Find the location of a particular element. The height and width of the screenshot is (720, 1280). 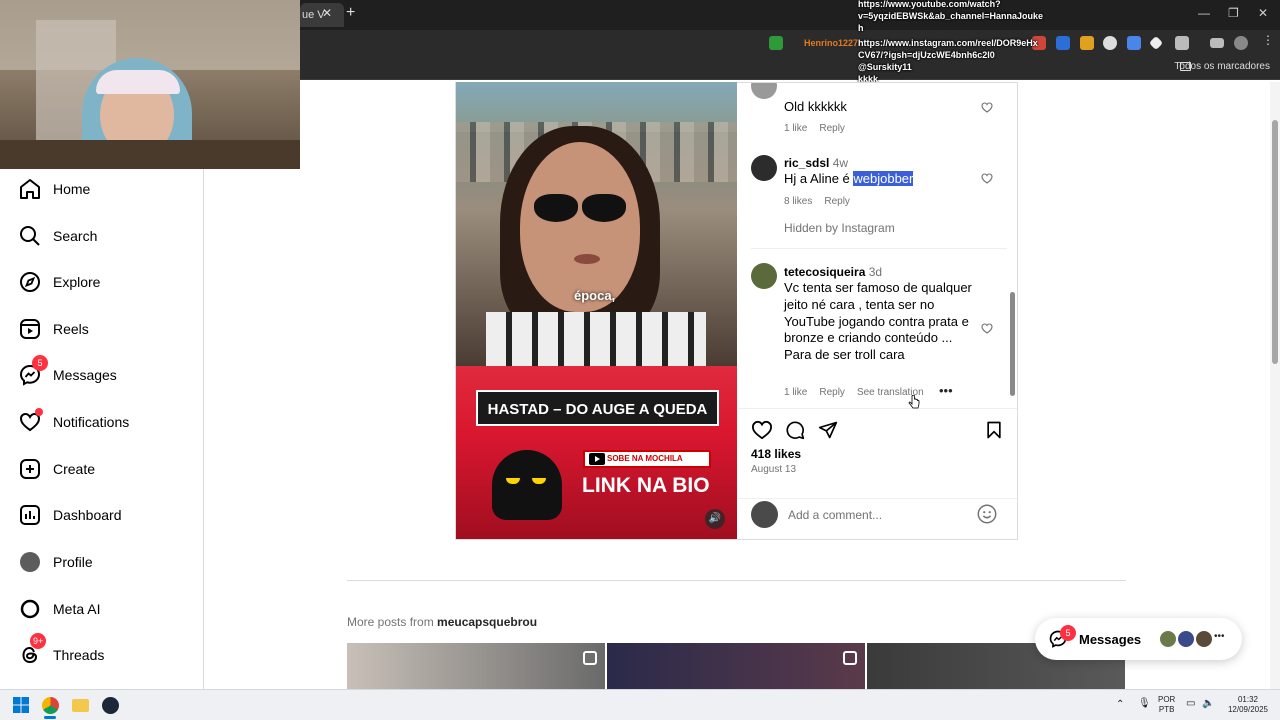

nav-profile-label: Profile is located at coordinates (73, 562).